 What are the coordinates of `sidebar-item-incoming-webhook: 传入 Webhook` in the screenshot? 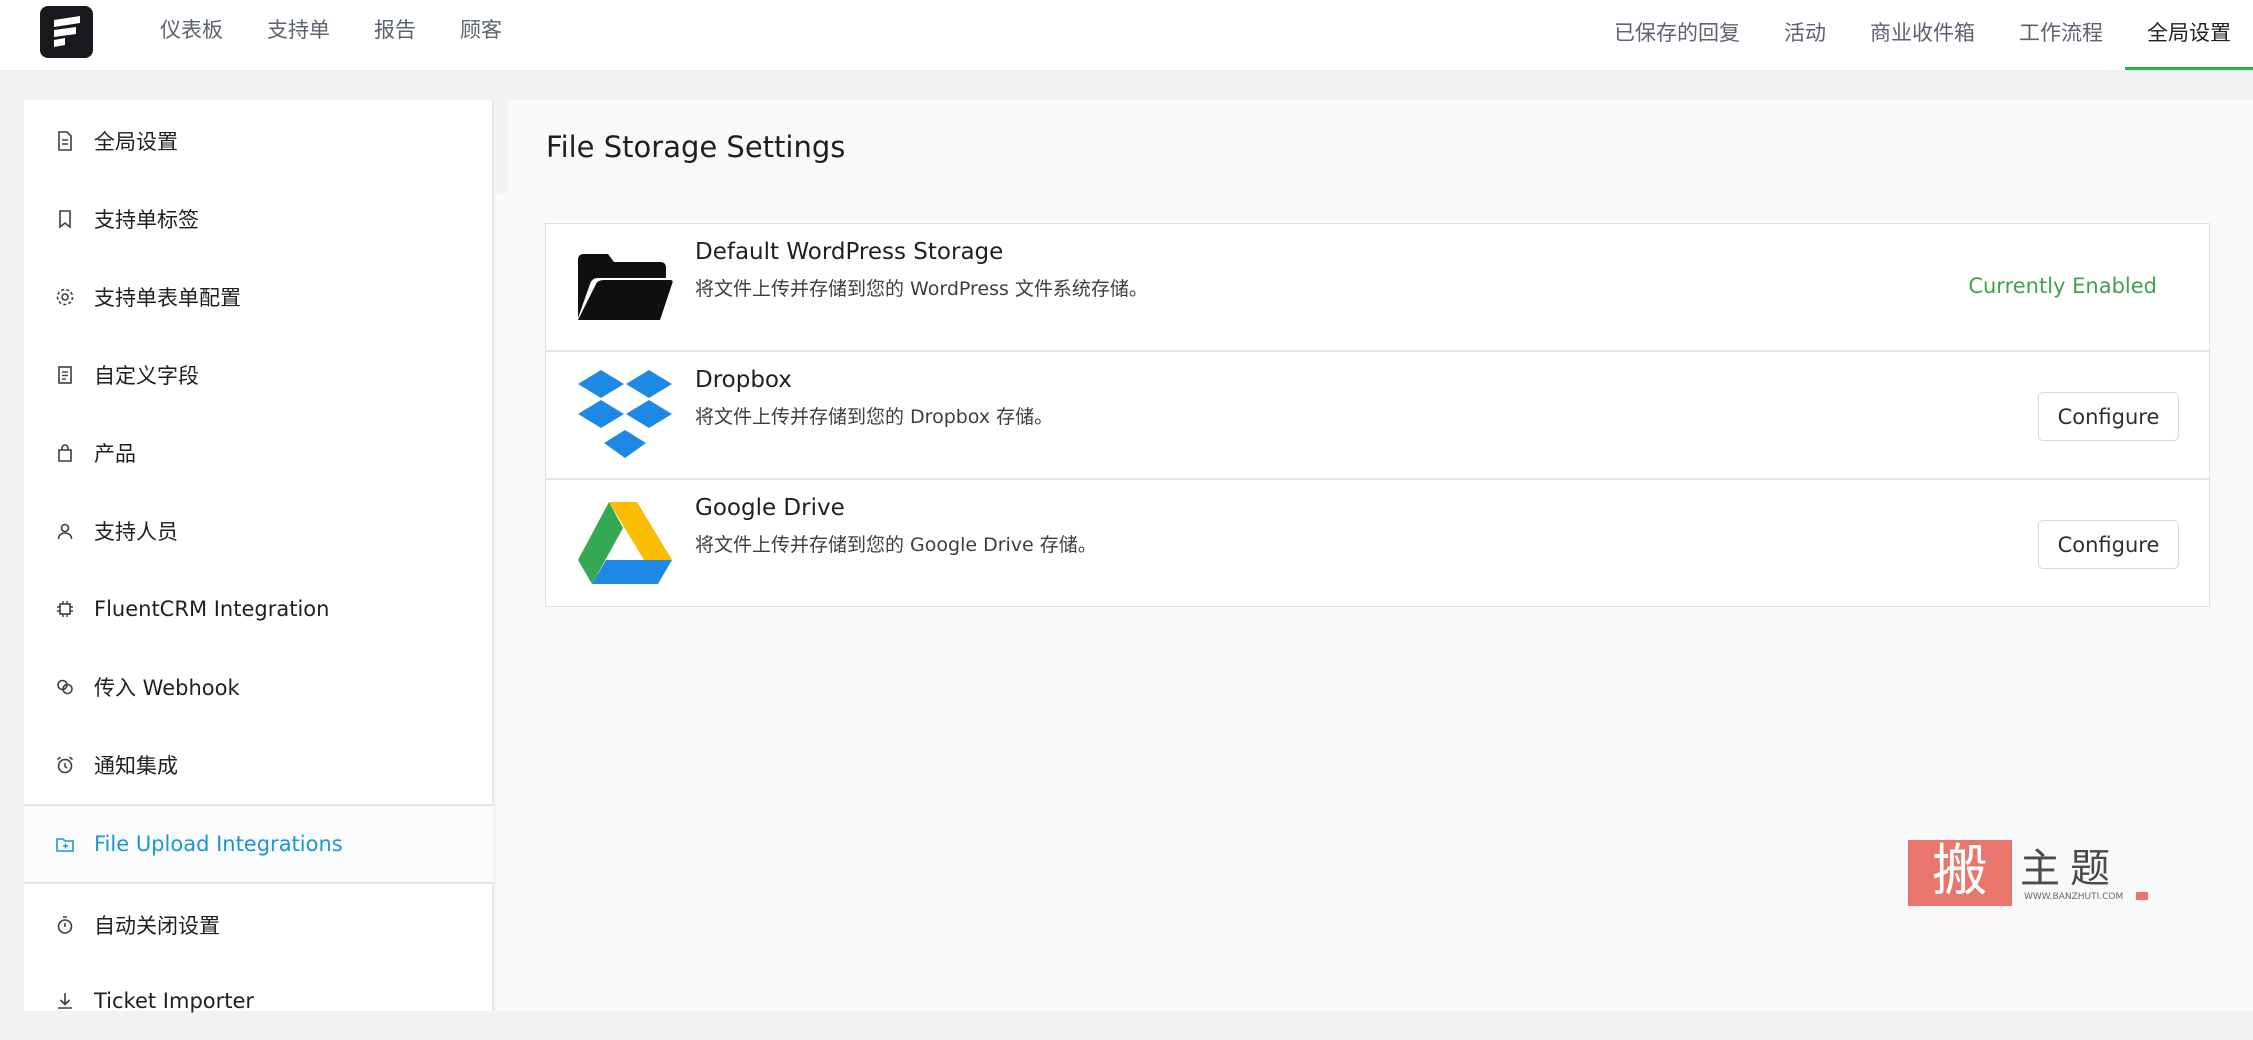 It's located at (259, 687).